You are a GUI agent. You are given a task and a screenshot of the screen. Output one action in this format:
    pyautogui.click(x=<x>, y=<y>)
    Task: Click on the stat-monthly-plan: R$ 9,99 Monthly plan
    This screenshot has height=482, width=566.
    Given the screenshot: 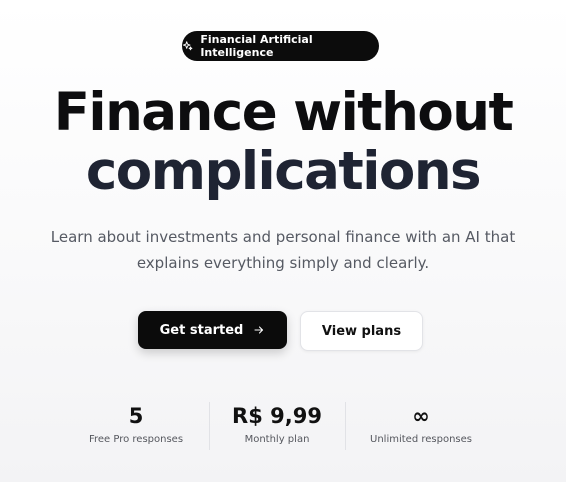 What is the action you would take?
    pyautogui.click(x=277, y=424)
    